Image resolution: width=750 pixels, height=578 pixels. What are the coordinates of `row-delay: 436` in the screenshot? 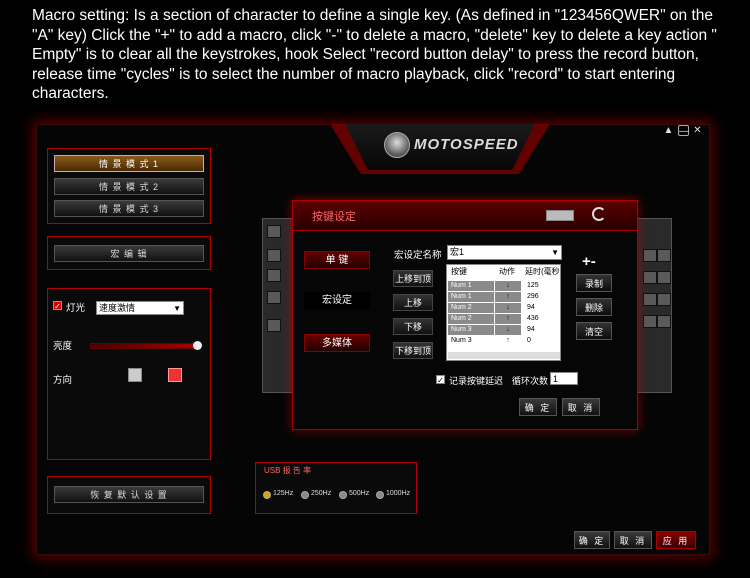 It's located at (533, 318).